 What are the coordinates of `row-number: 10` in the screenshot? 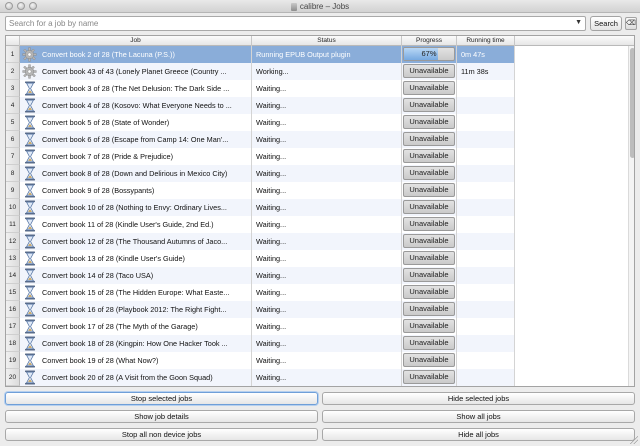 It's located at (13, 207).